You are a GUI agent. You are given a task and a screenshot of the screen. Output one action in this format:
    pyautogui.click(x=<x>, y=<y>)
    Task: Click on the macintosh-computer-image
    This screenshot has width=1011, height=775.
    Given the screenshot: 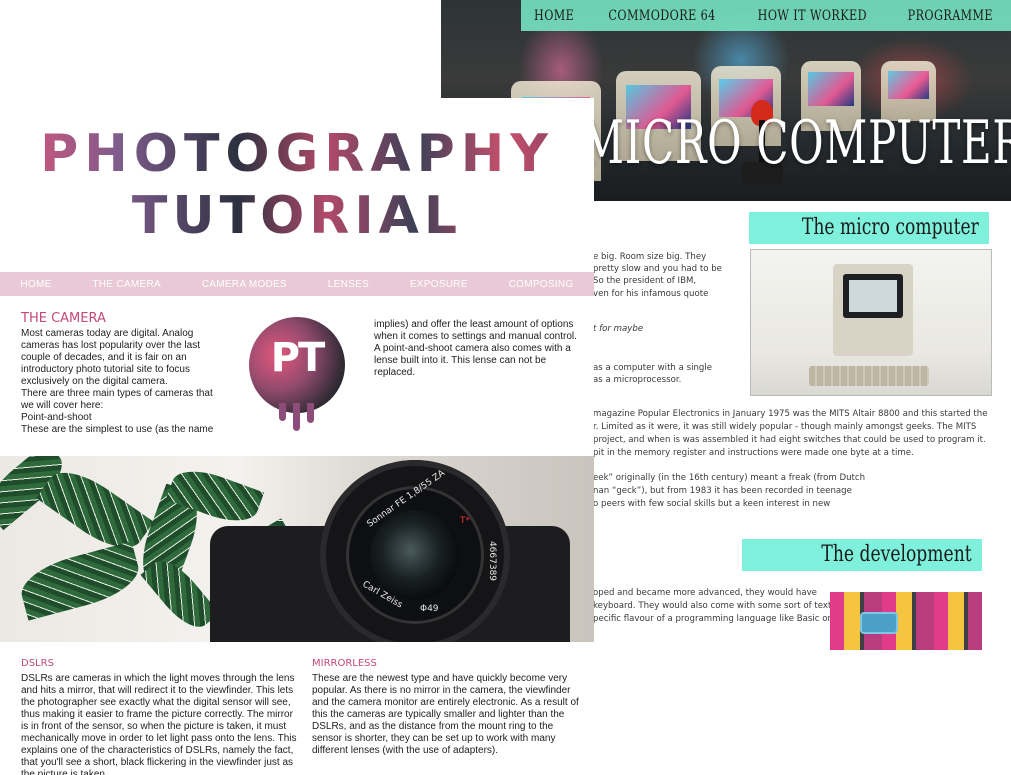 What is the action you would take?
    pyautogui.click(x=871, y=322)
    